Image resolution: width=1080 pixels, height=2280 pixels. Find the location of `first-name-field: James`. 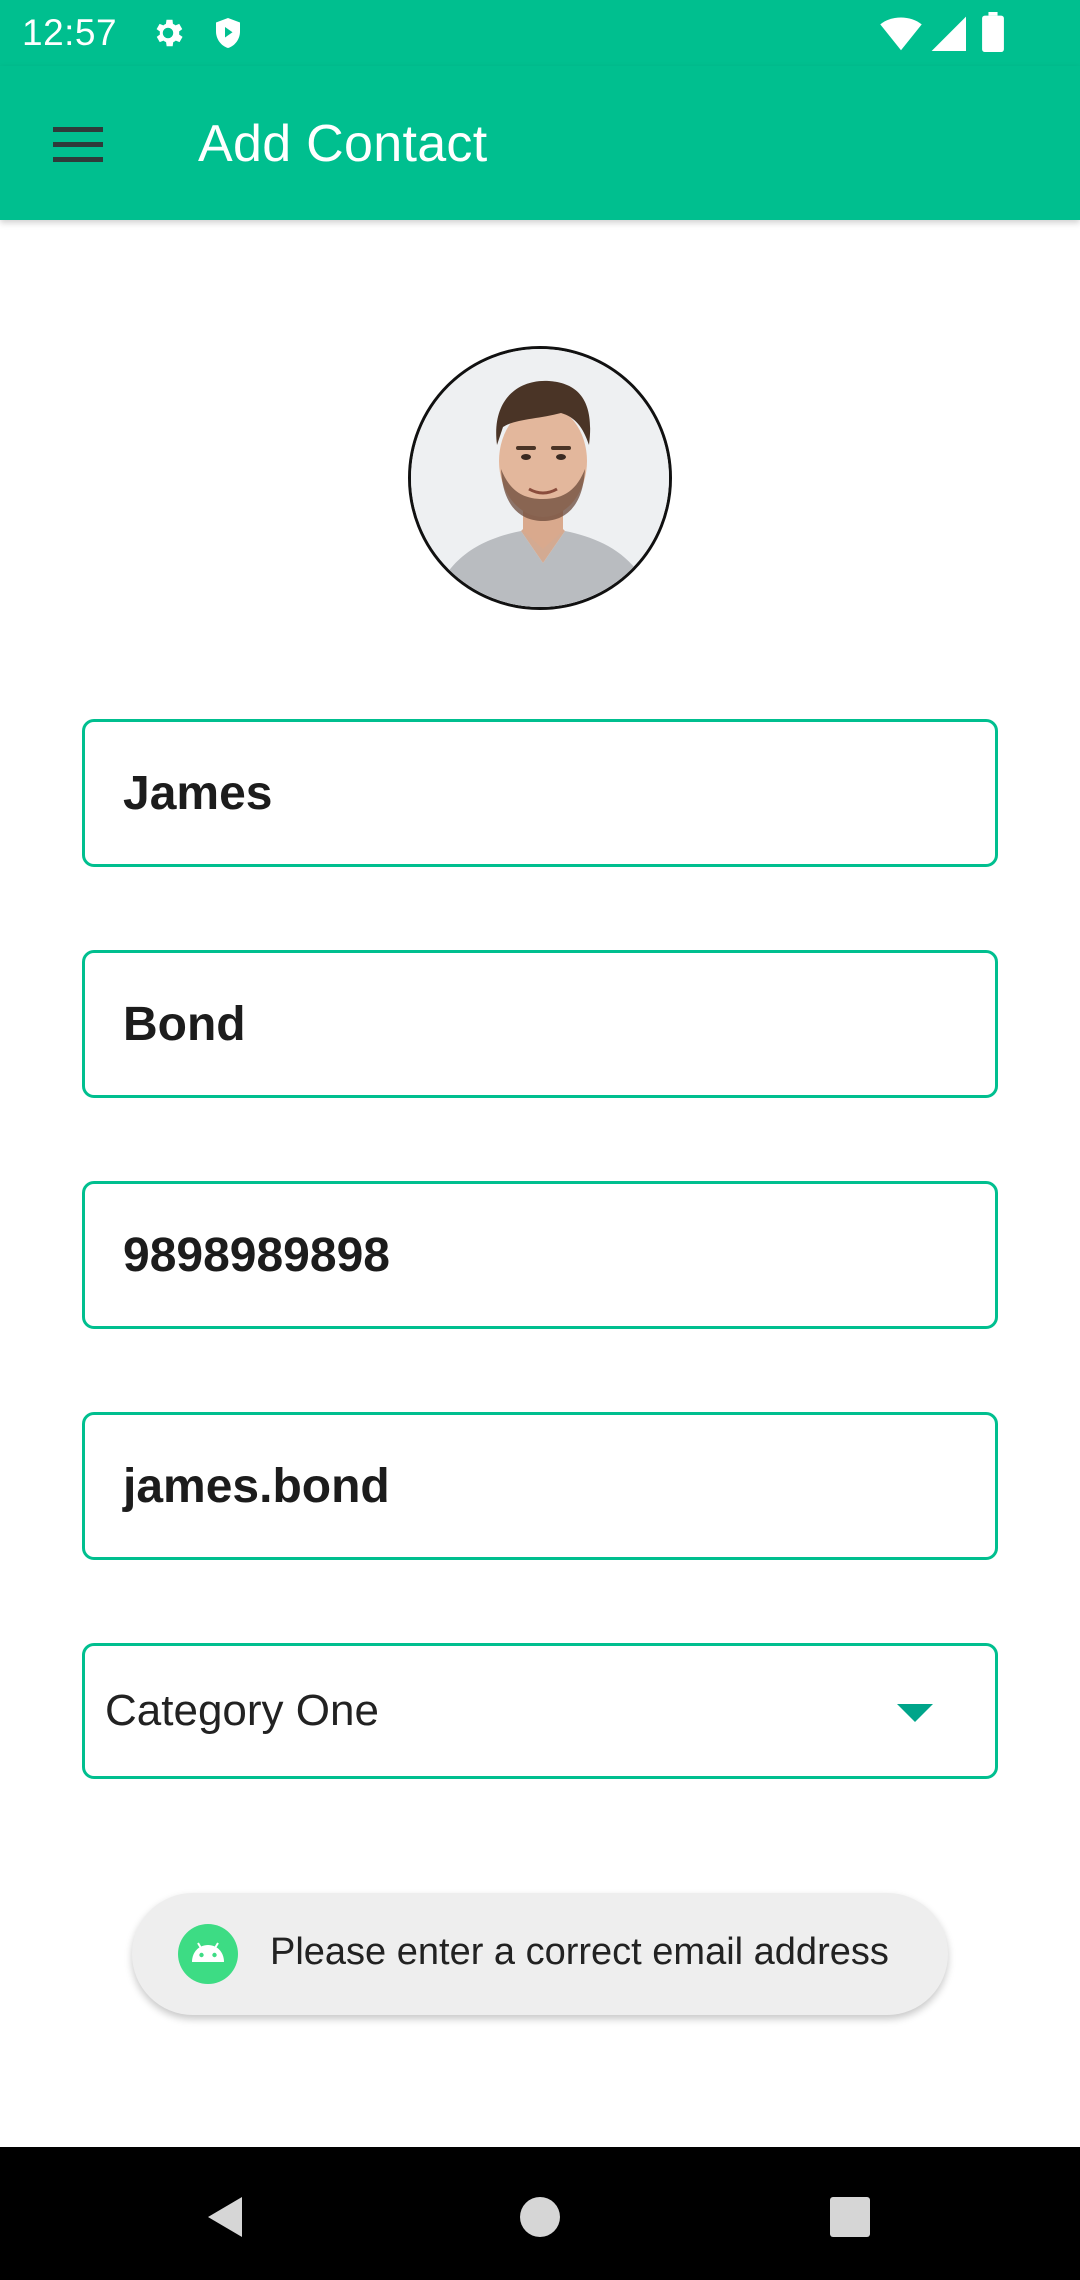

first-name-field: James is located at coordinates (540, 793).